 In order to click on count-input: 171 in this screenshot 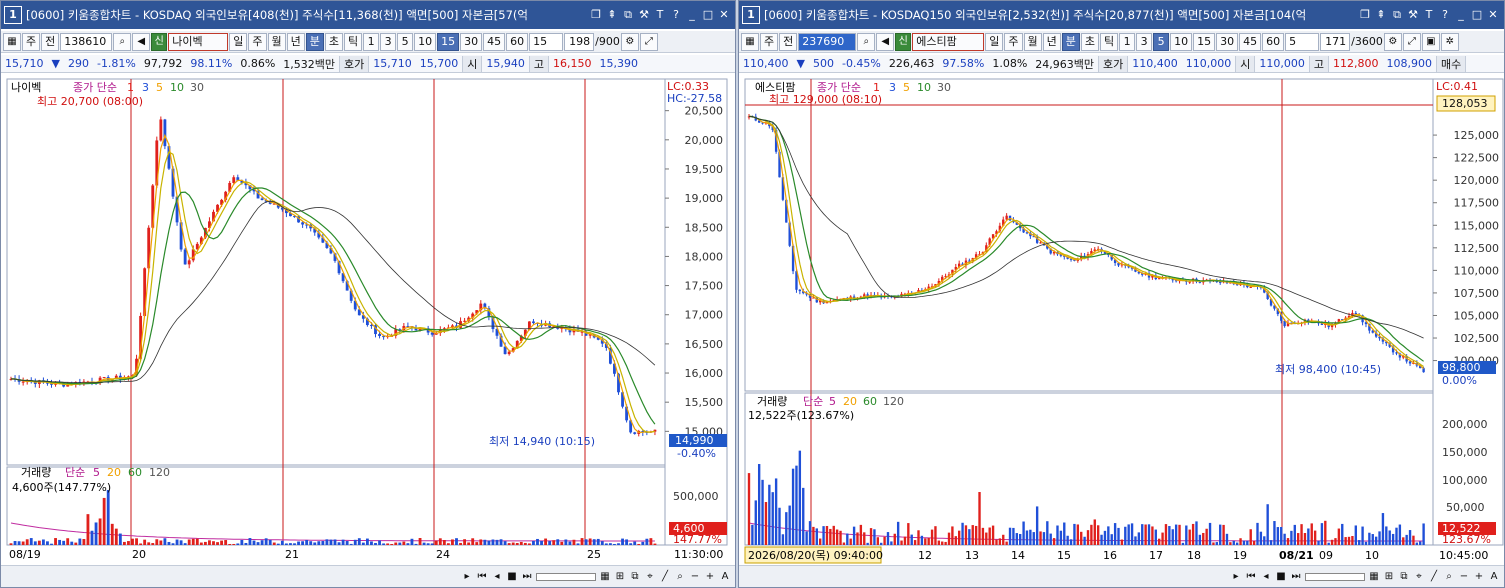, I will do `click(1335, 41)`.